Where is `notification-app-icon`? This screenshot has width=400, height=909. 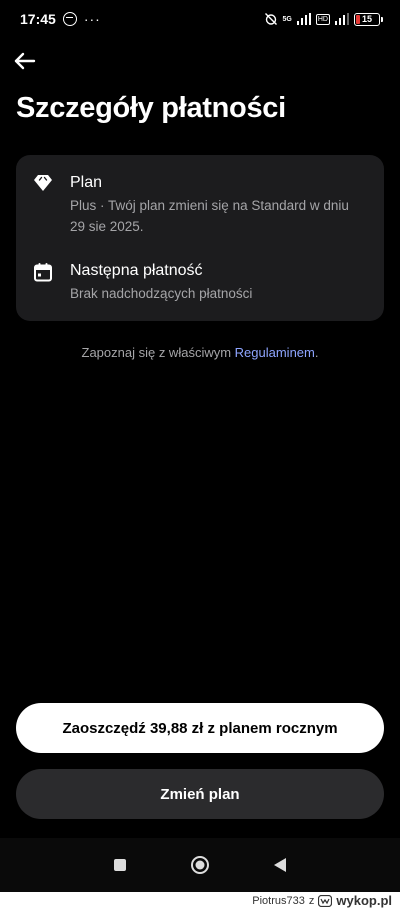 notification-app-icon is located at coordinates (69, 19).